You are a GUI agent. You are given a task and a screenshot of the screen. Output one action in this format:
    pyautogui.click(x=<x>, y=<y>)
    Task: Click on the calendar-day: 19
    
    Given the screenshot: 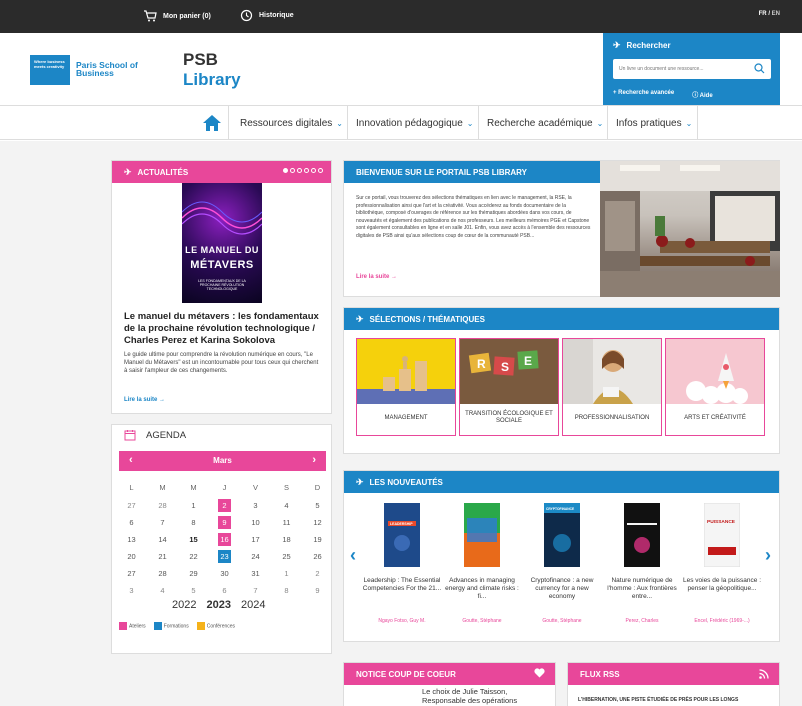 What is the action you would take?
    pyautogui.click(x=317, y=539)
    